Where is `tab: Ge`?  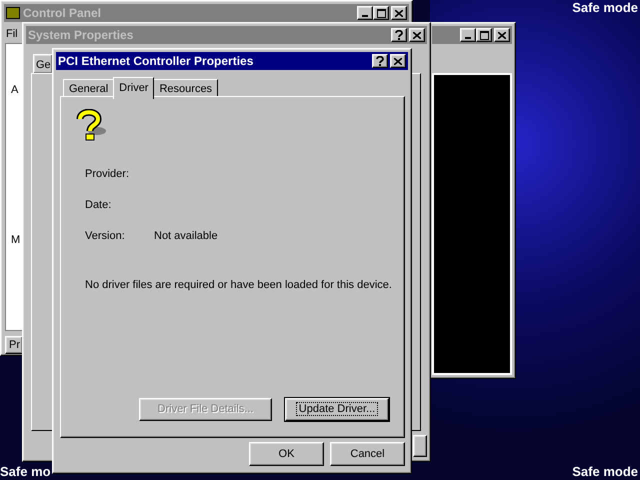
tab: Ge is located at coordinates (43, 64).